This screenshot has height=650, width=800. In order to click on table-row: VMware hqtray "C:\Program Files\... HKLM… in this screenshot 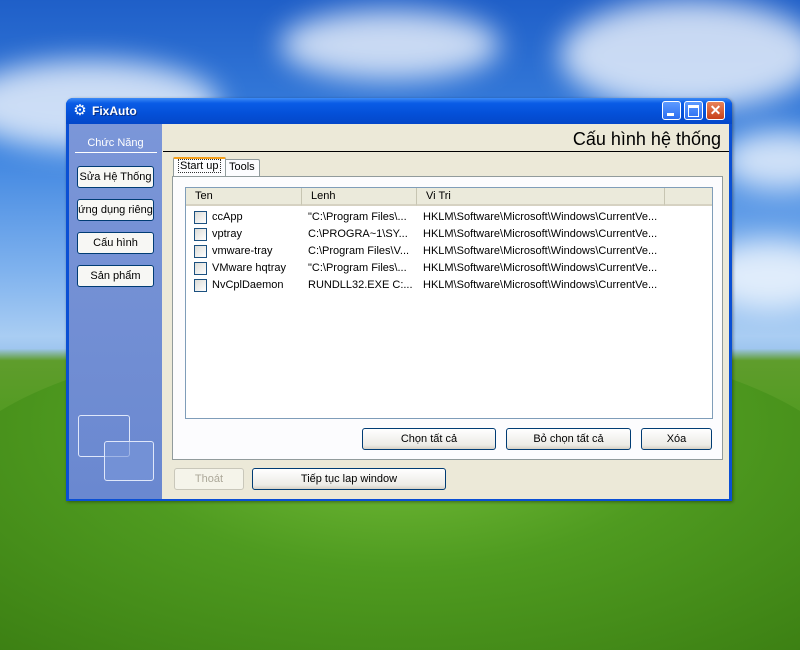, I will do `click(449, 268)`.